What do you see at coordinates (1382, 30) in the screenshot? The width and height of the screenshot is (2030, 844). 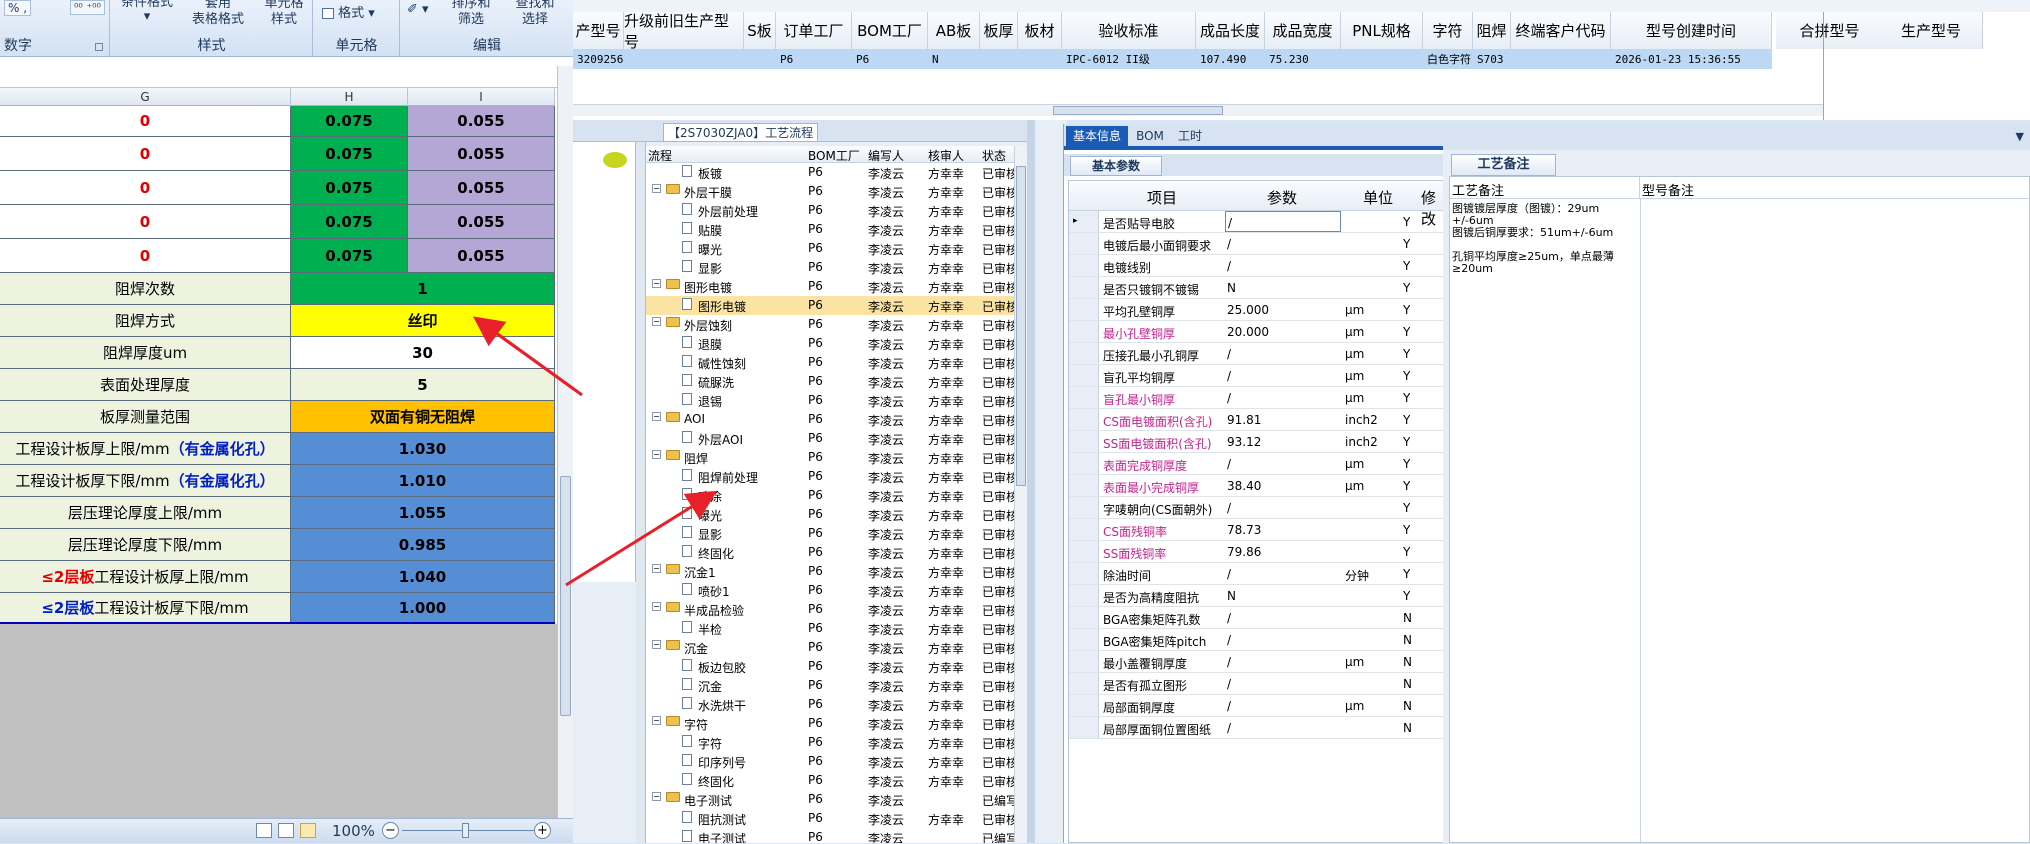 I see `grid-header-cell: PNL规格` at bounding box center [1382, 30].